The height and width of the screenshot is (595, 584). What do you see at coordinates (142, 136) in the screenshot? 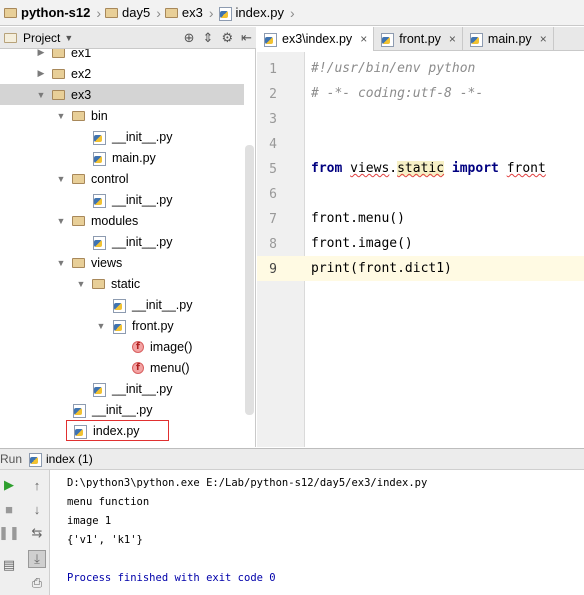
I see `tree-item-label: __init__.py` at bounding box center [142, 136].